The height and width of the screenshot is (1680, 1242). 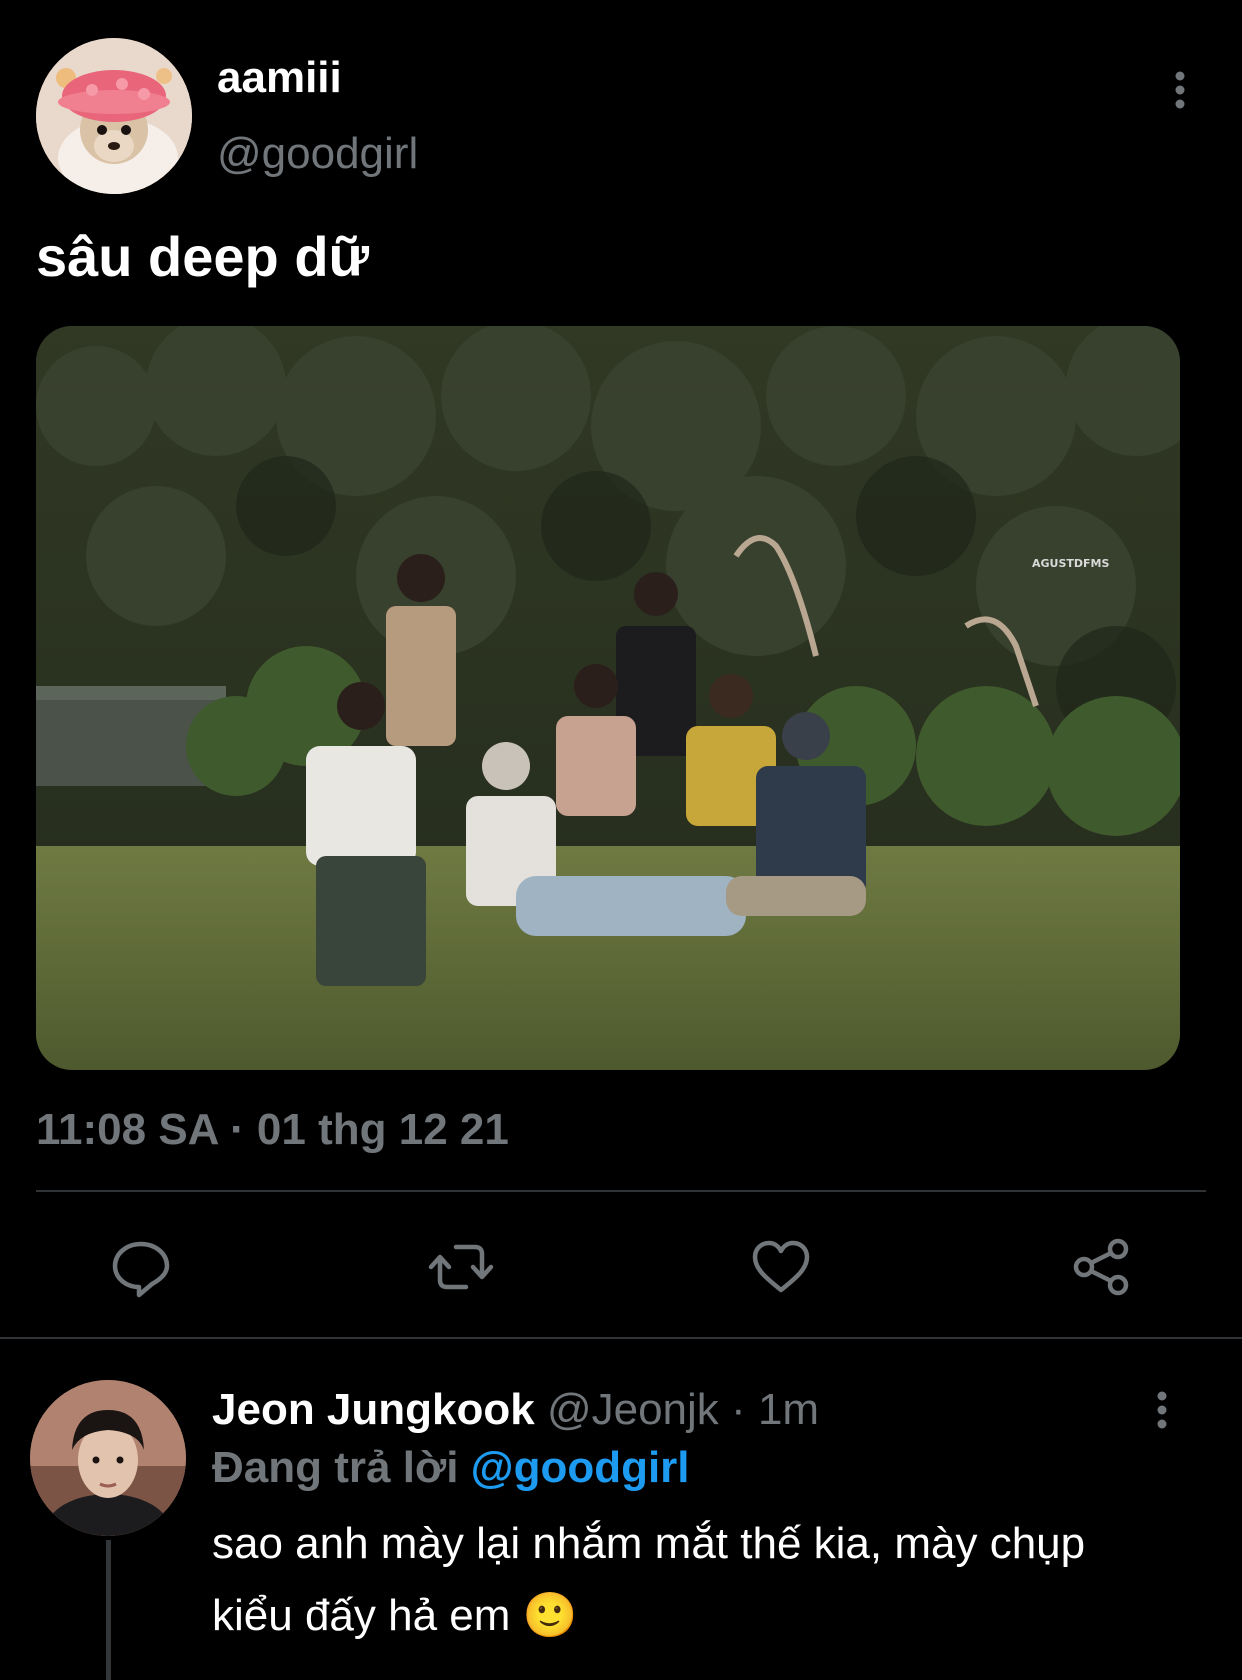 What do you see at coordinates (633, 1409) in the screenshot?
I see `reply-handle: @Jeonjk` at bounding box center [633, 1409].